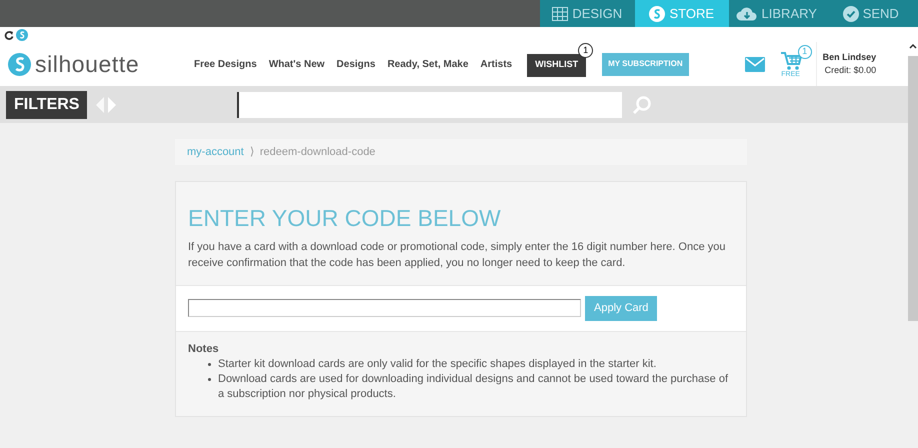 The width and height of the screenshot is (918, 448). Describe the element at coordinates (747, 13) in the screenshot. I see `cloud-download-icon` at that location.